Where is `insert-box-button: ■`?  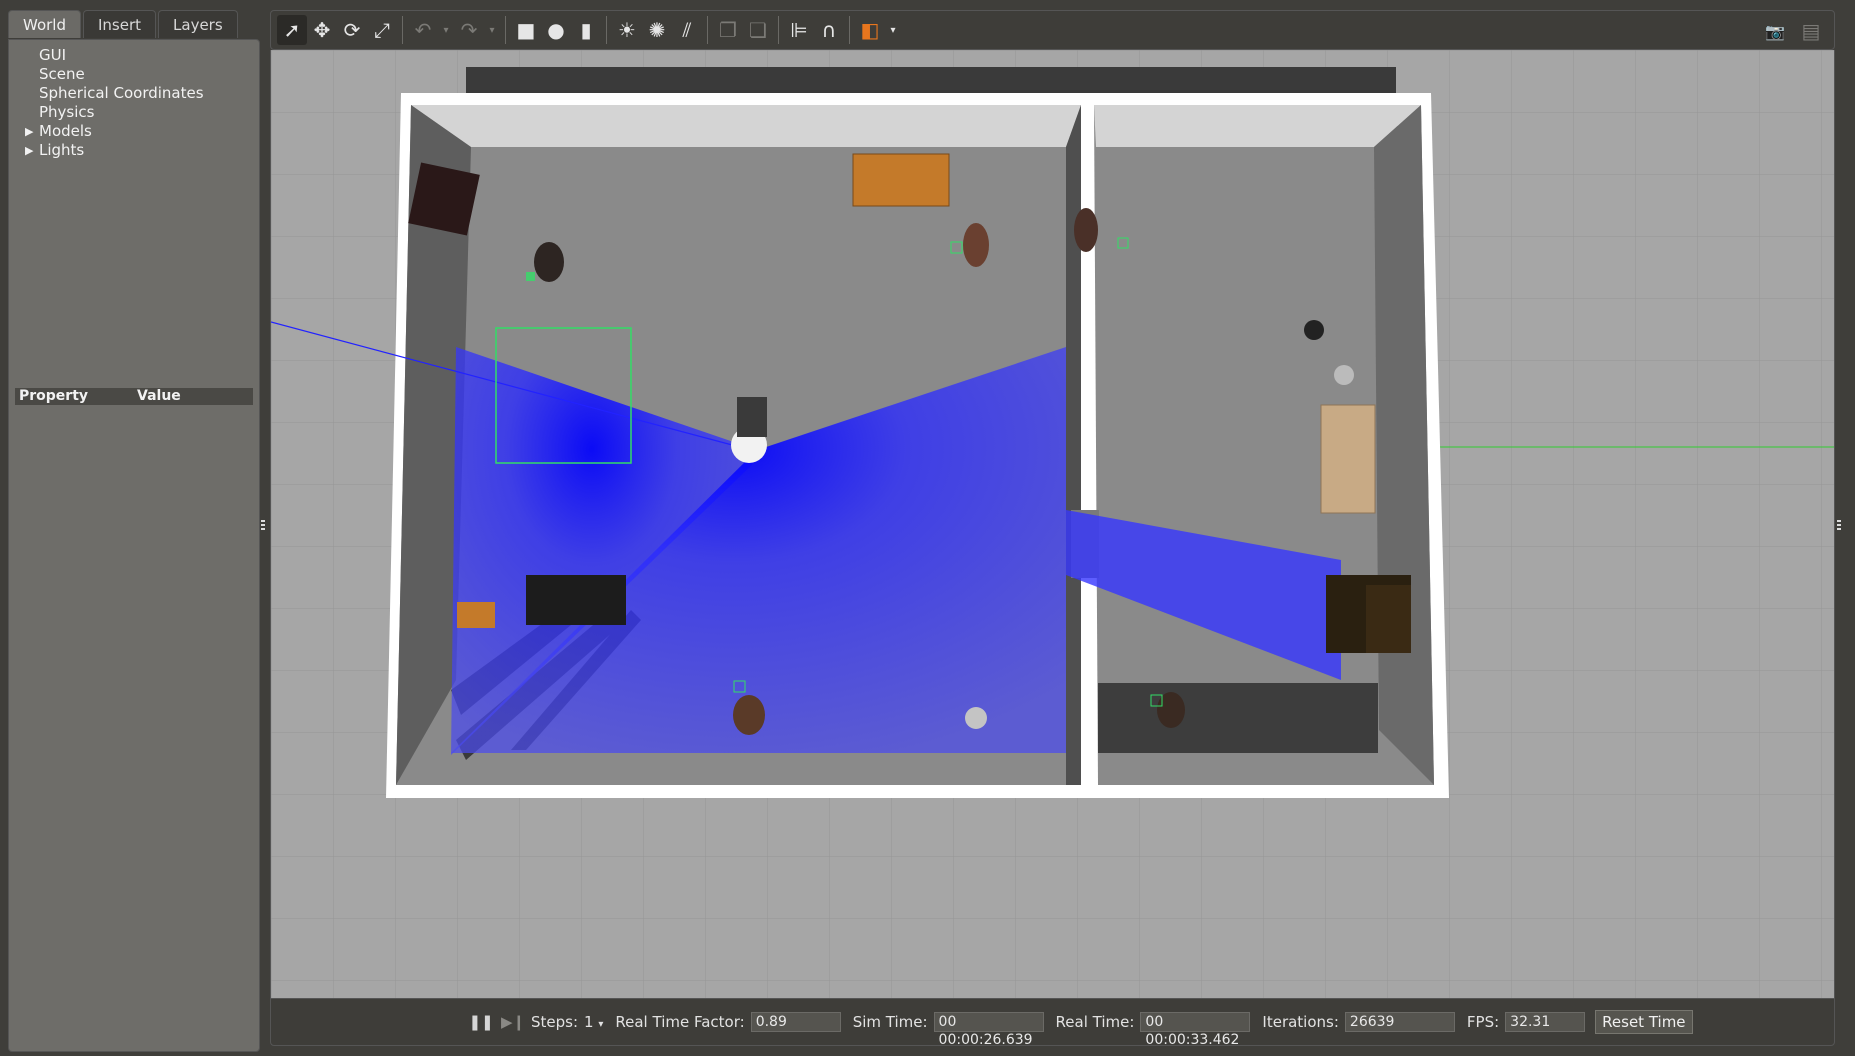 insert-box-button: ■ is located at coordinates (526, 30).